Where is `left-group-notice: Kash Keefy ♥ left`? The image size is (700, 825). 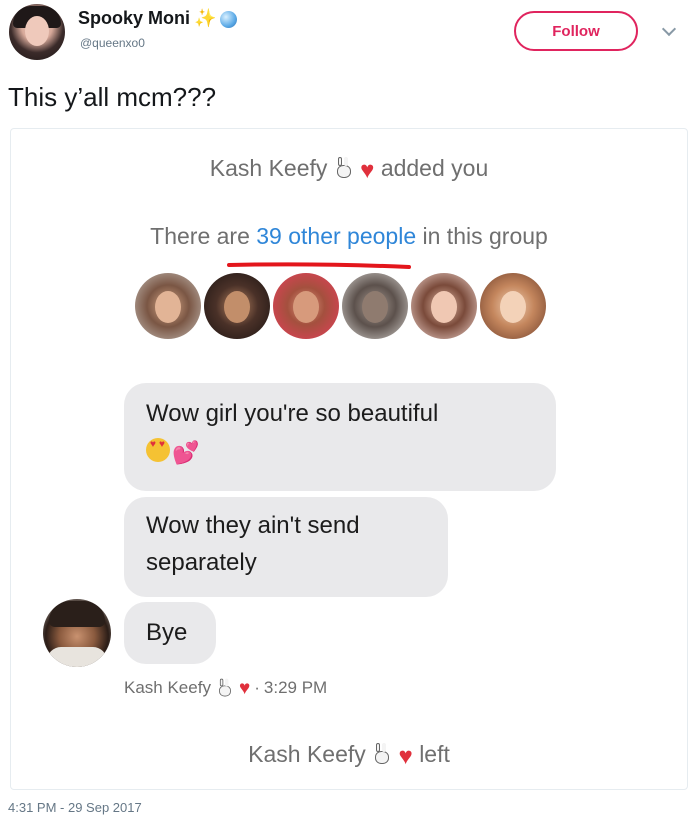 left-group-notice: Kash Keefy ♥ left is located at coordinates (349, 755).